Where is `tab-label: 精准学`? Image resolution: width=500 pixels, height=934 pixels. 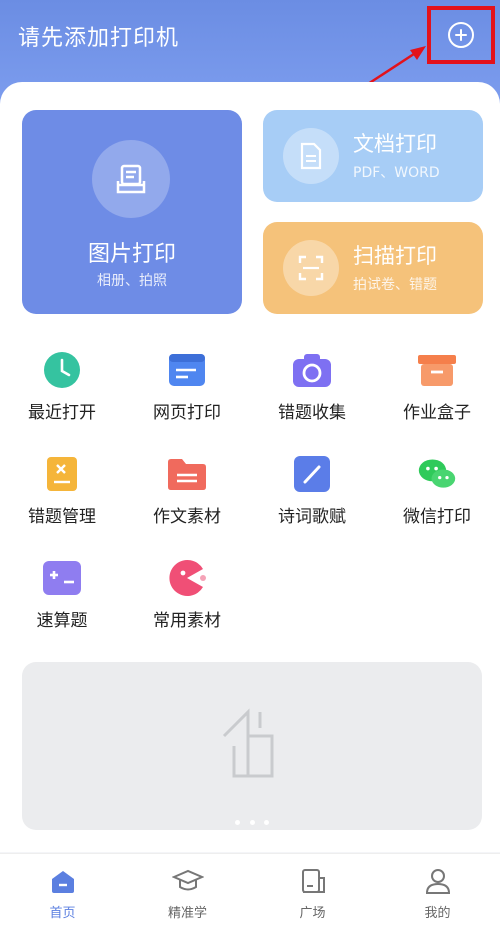
tab-label: 精准学 is located at coordinates (187, 913).